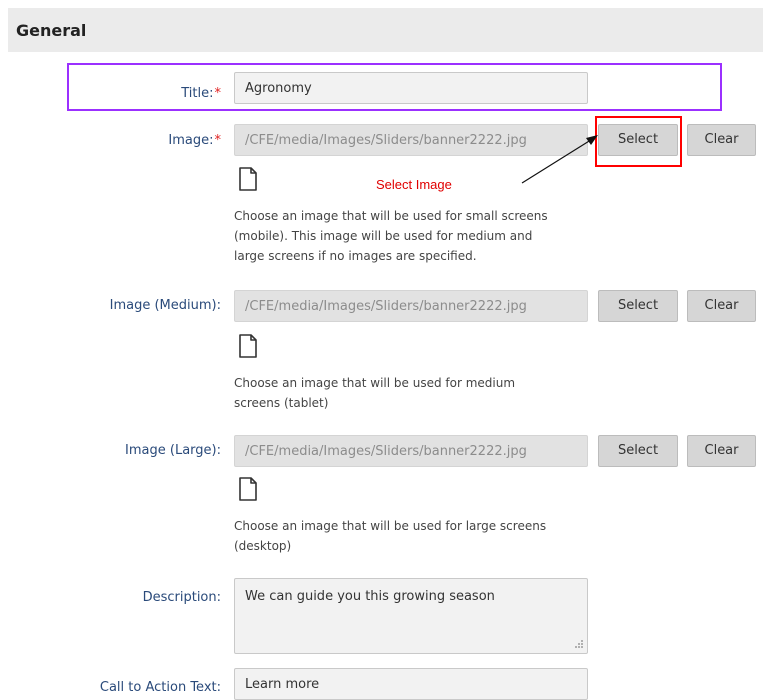 The height and width of the screenshot is (700, 763). I want to click on title-input, so click(411, 88).